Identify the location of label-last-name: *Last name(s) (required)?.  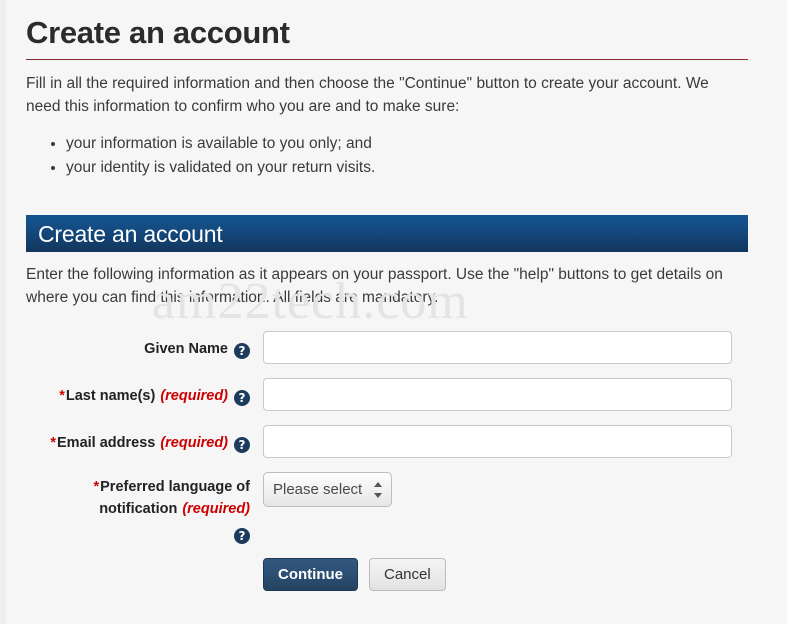
(138, 392).